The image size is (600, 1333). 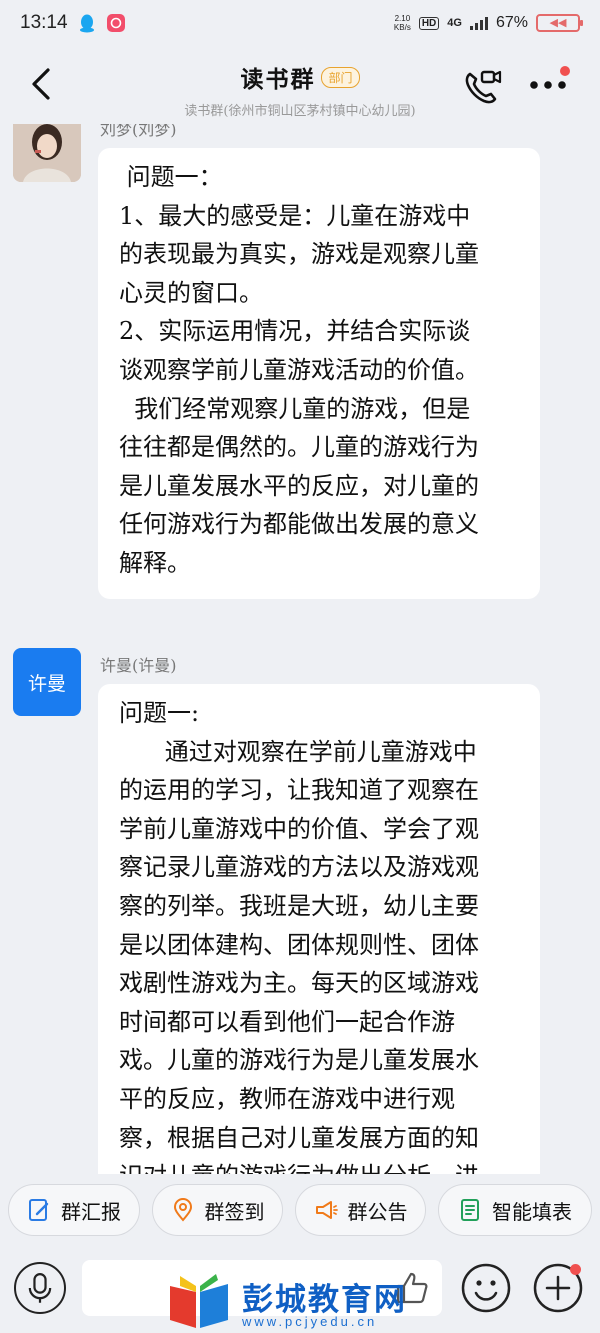 I want to click on network-speed: 2.10 KB/s, so click(x=402, y=23).